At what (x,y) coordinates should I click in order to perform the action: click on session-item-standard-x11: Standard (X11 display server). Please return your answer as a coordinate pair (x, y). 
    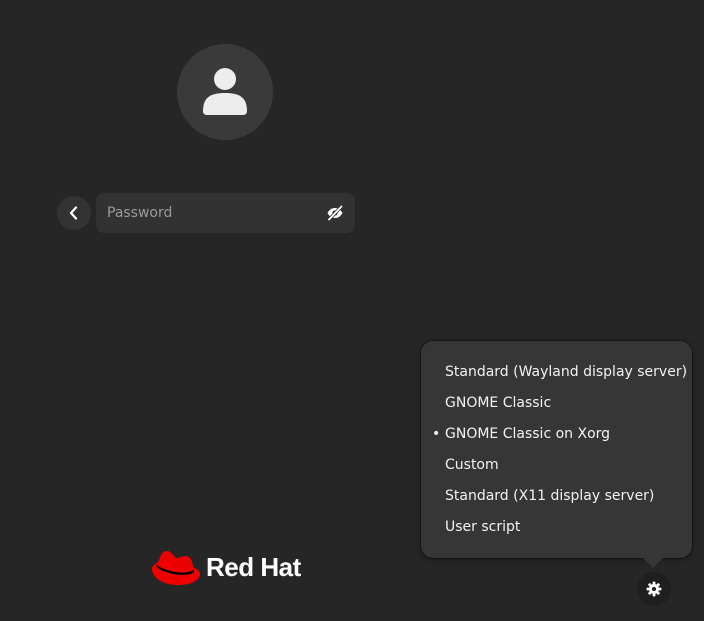
    Looking at the image, I should click on (556, 496).